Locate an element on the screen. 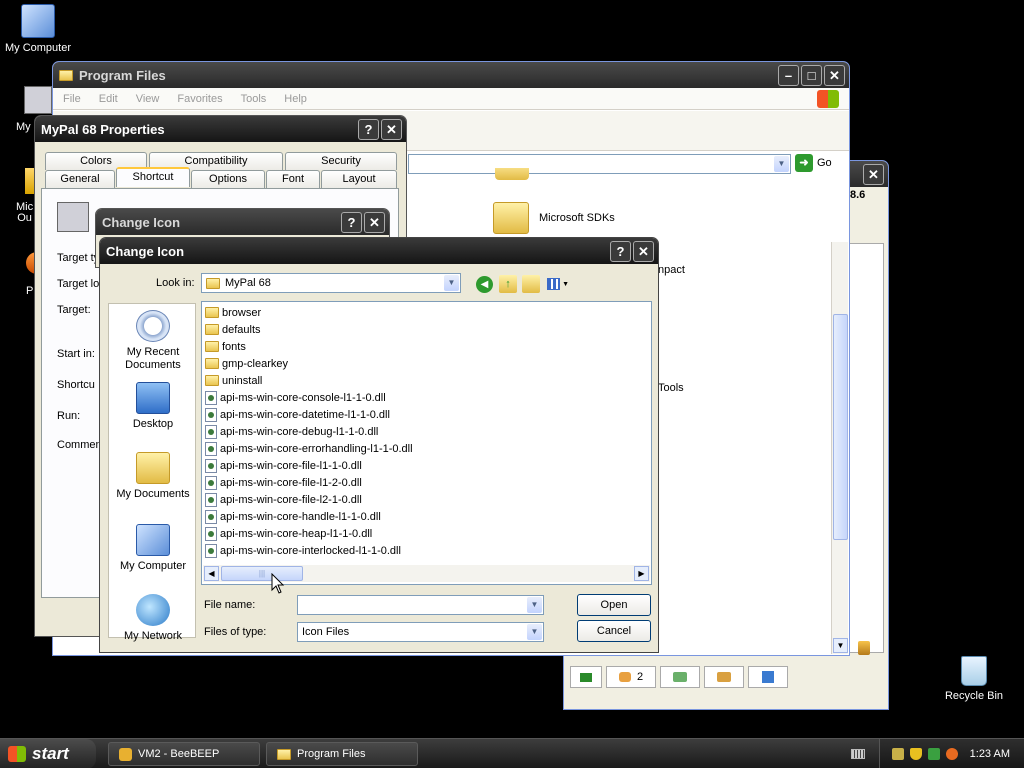 The height and width of the screenshot is (768, 1024). folder-item: fonts is located at coordinates (225, 346).